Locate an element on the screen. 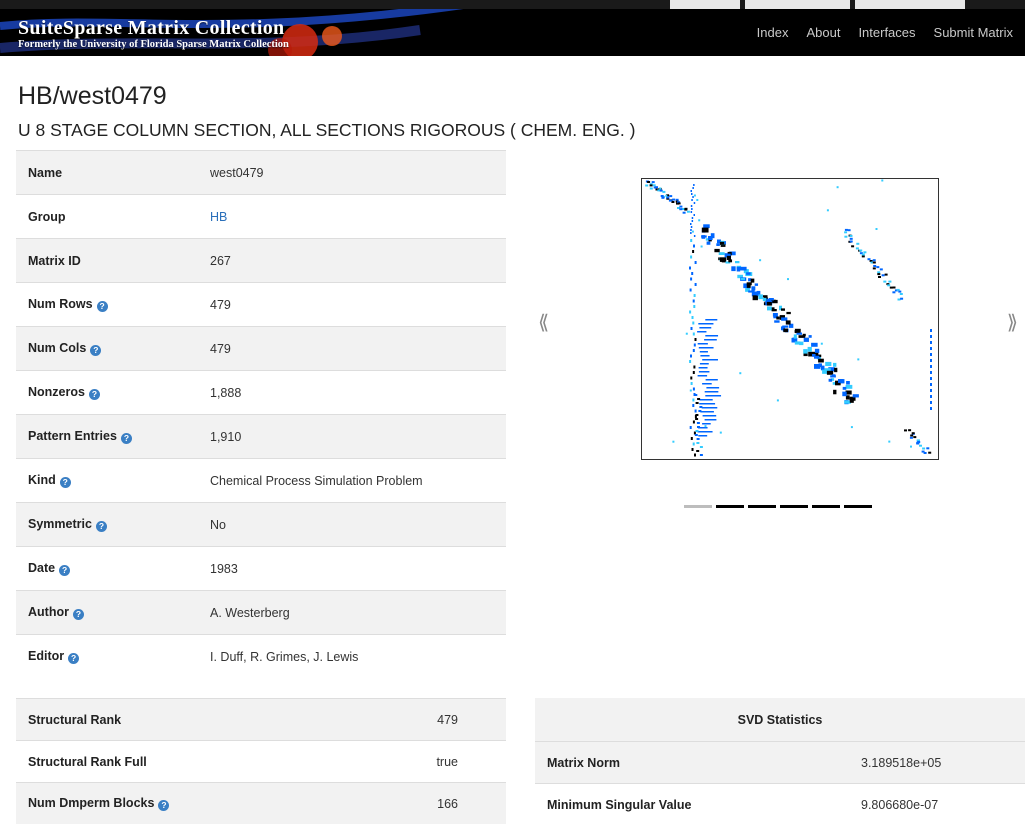  nav-about: About is located at coordinates (823, 32).